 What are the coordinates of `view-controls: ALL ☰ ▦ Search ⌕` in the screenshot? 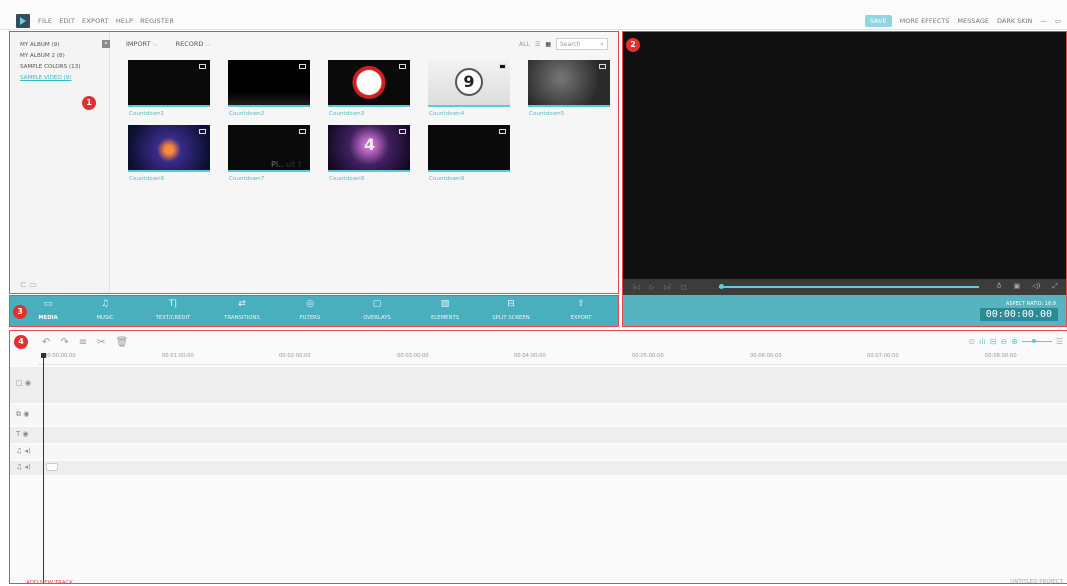 It's located at (563, 44).